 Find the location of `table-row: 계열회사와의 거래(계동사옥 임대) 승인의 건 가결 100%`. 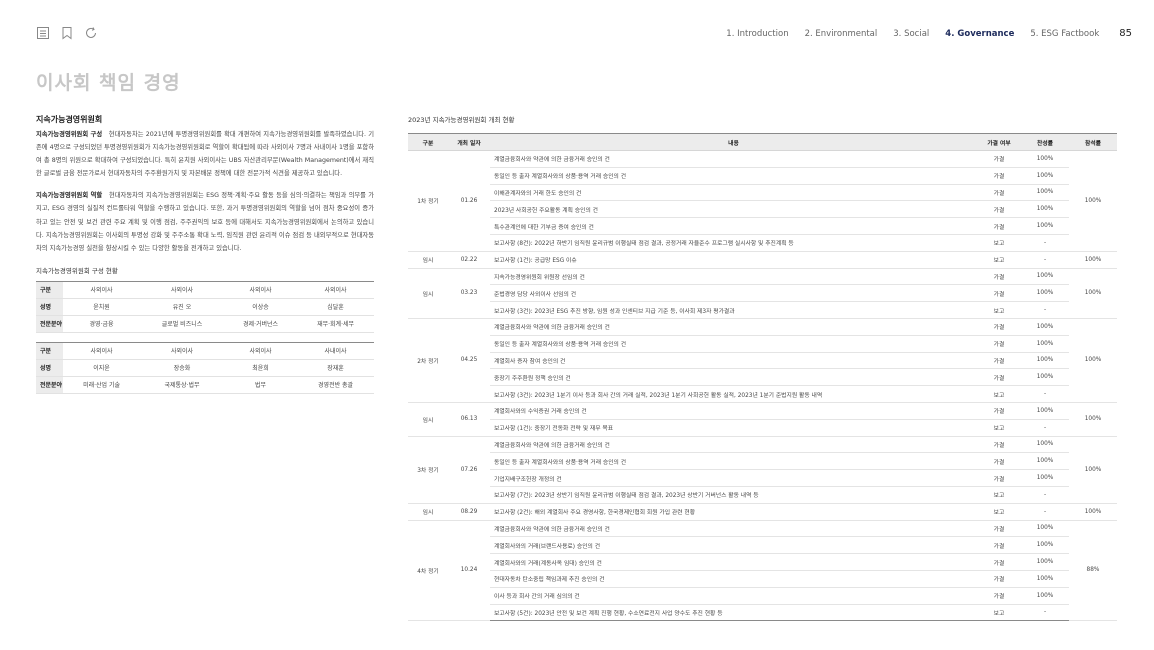

table-row: 계열회사와의 거래(계동사옥 임대) 승인의 건 가결 100% is located at coordinates (762, 562).